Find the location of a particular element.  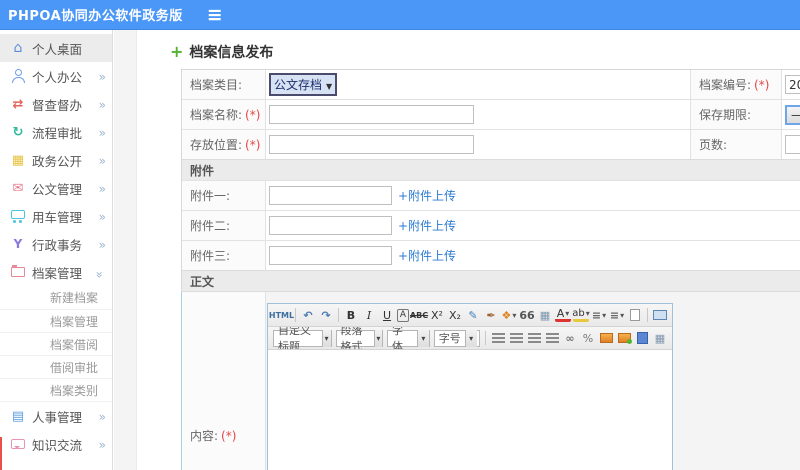

retention-select: — is located at coordinates (792, 114).